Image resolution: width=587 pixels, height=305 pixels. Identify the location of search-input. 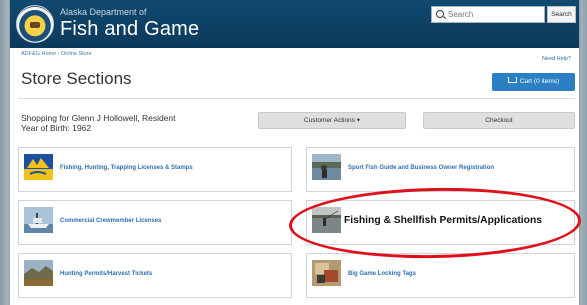
(495, 14).